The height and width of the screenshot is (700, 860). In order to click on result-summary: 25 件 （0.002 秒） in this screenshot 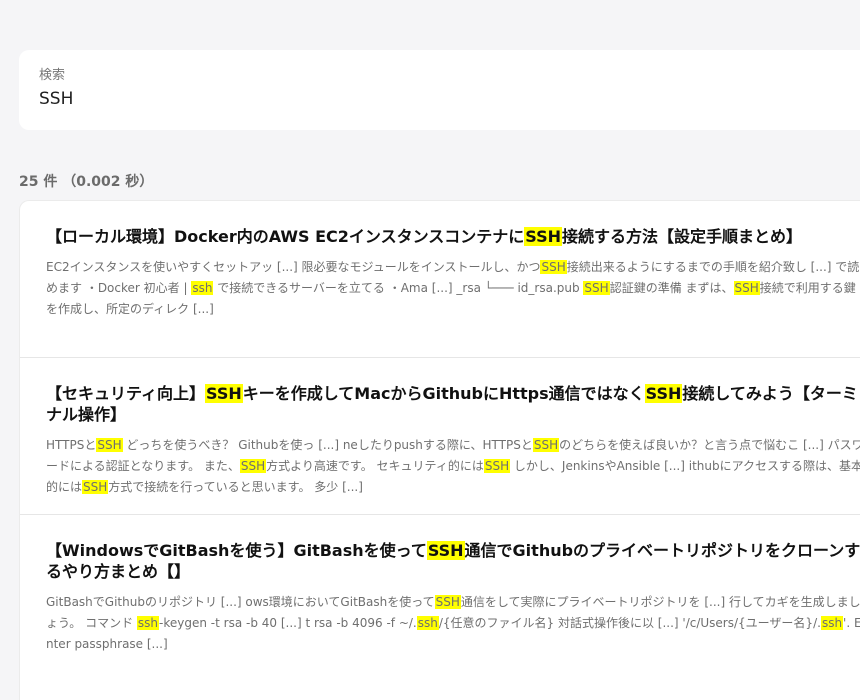, I will do `click(86, 181)`.